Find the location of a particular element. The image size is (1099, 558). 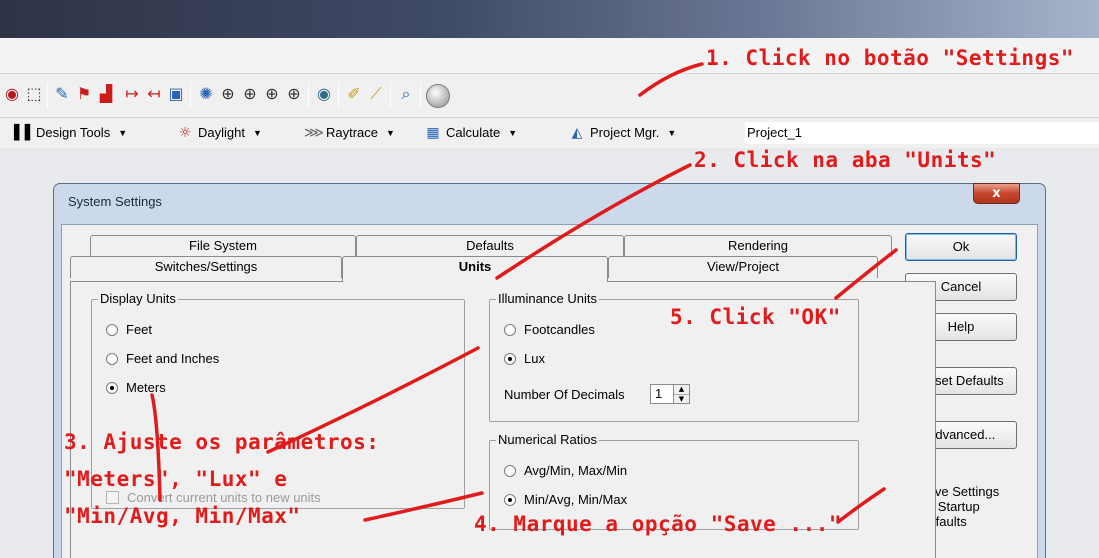

decimals-value: 1 is located at coordinates (662, 394).